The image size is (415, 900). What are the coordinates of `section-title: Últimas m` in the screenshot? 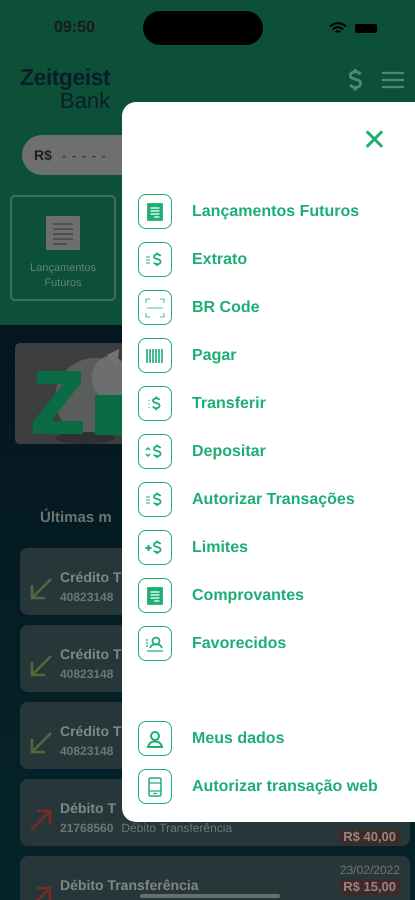 It's located at (76, 518).